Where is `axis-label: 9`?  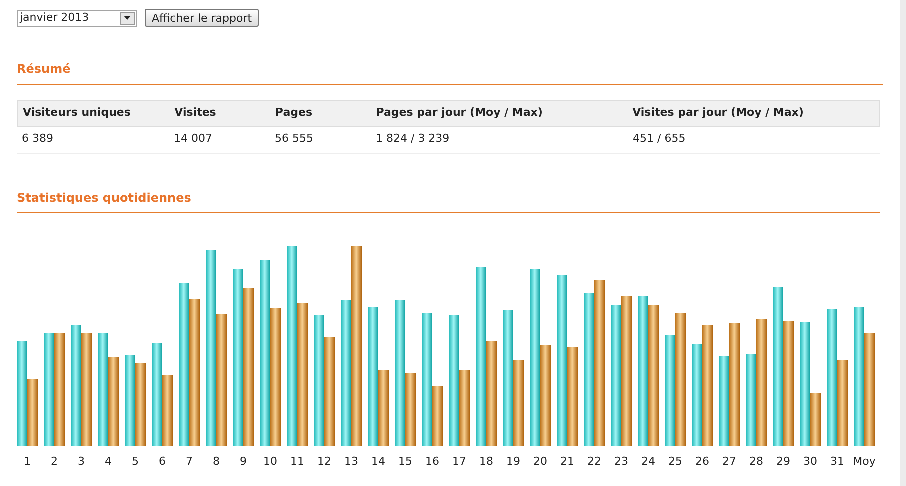 axis-label: 9 is located at coordinates (243, 462).